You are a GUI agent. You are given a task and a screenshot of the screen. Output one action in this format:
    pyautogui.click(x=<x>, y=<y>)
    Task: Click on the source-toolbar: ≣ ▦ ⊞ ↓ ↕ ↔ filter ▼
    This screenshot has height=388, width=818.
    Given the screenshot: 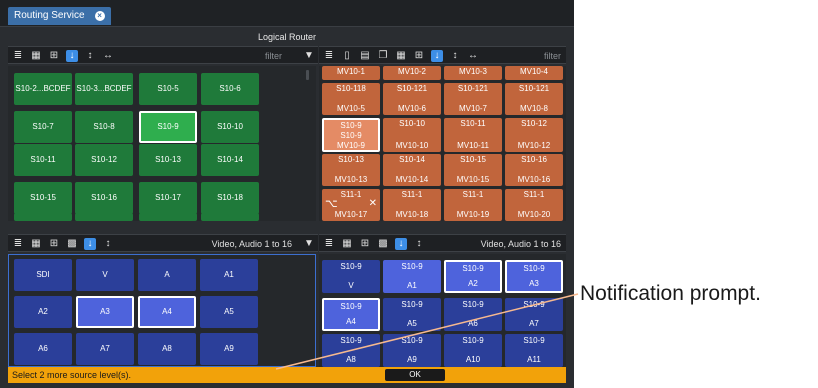 What is the action you would take?
    pyautogui.click(x=163, y=55)
    